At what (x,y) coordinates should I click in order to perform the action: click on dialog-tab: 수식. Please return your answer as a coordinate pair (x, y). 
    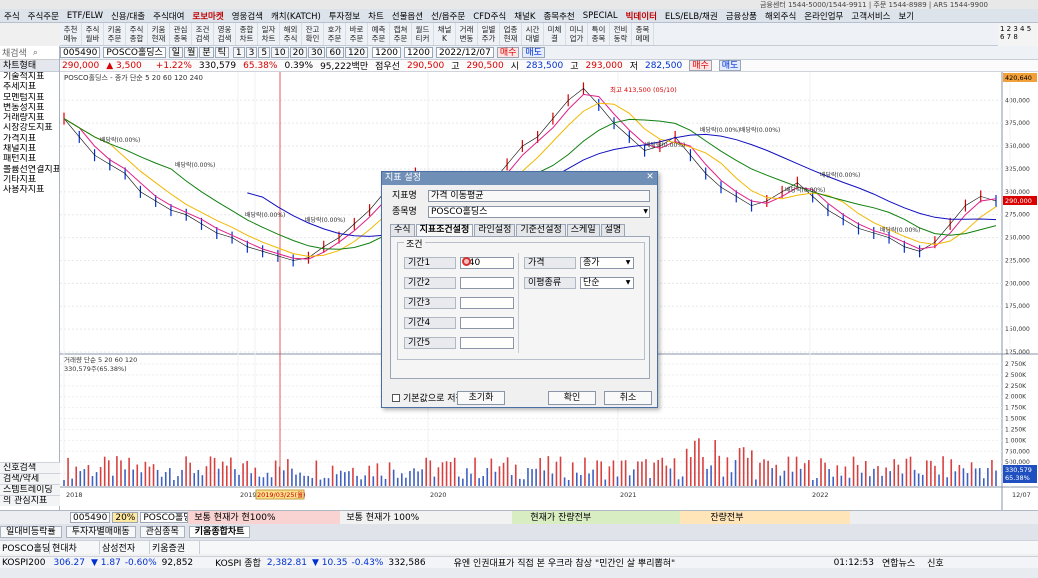
    Looking at the image, I should click on (402, 230).